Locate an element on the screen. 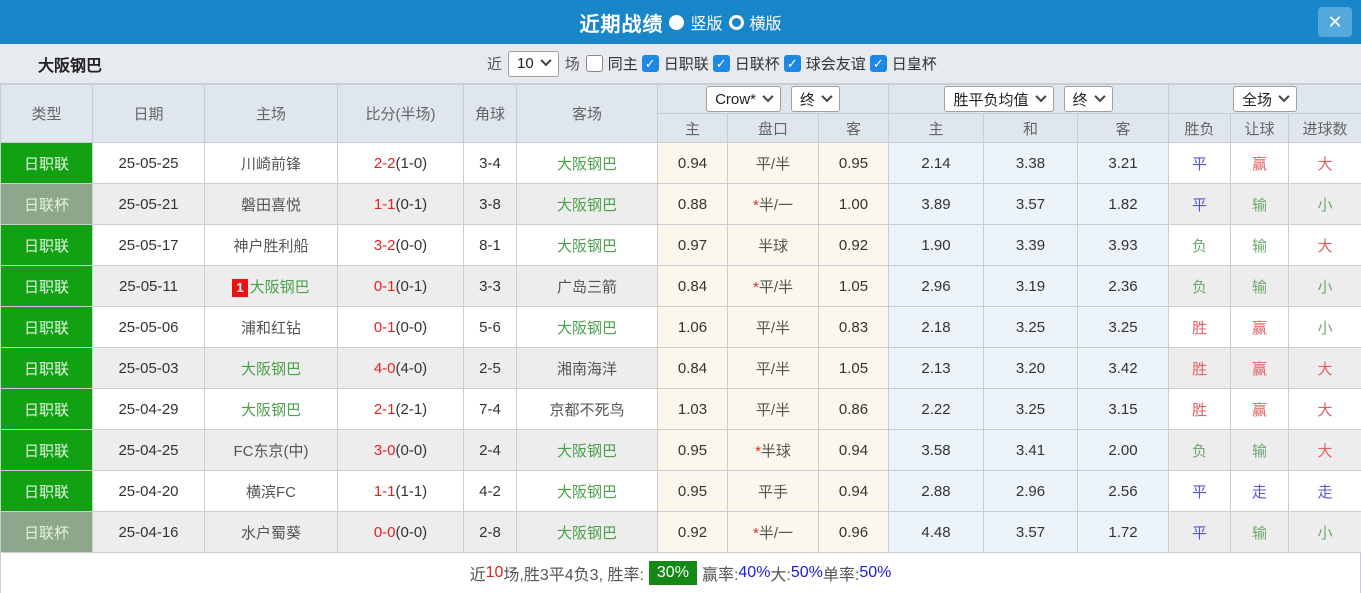  score-cell: 0-1(0-0) is located at coordinates (400, 327).